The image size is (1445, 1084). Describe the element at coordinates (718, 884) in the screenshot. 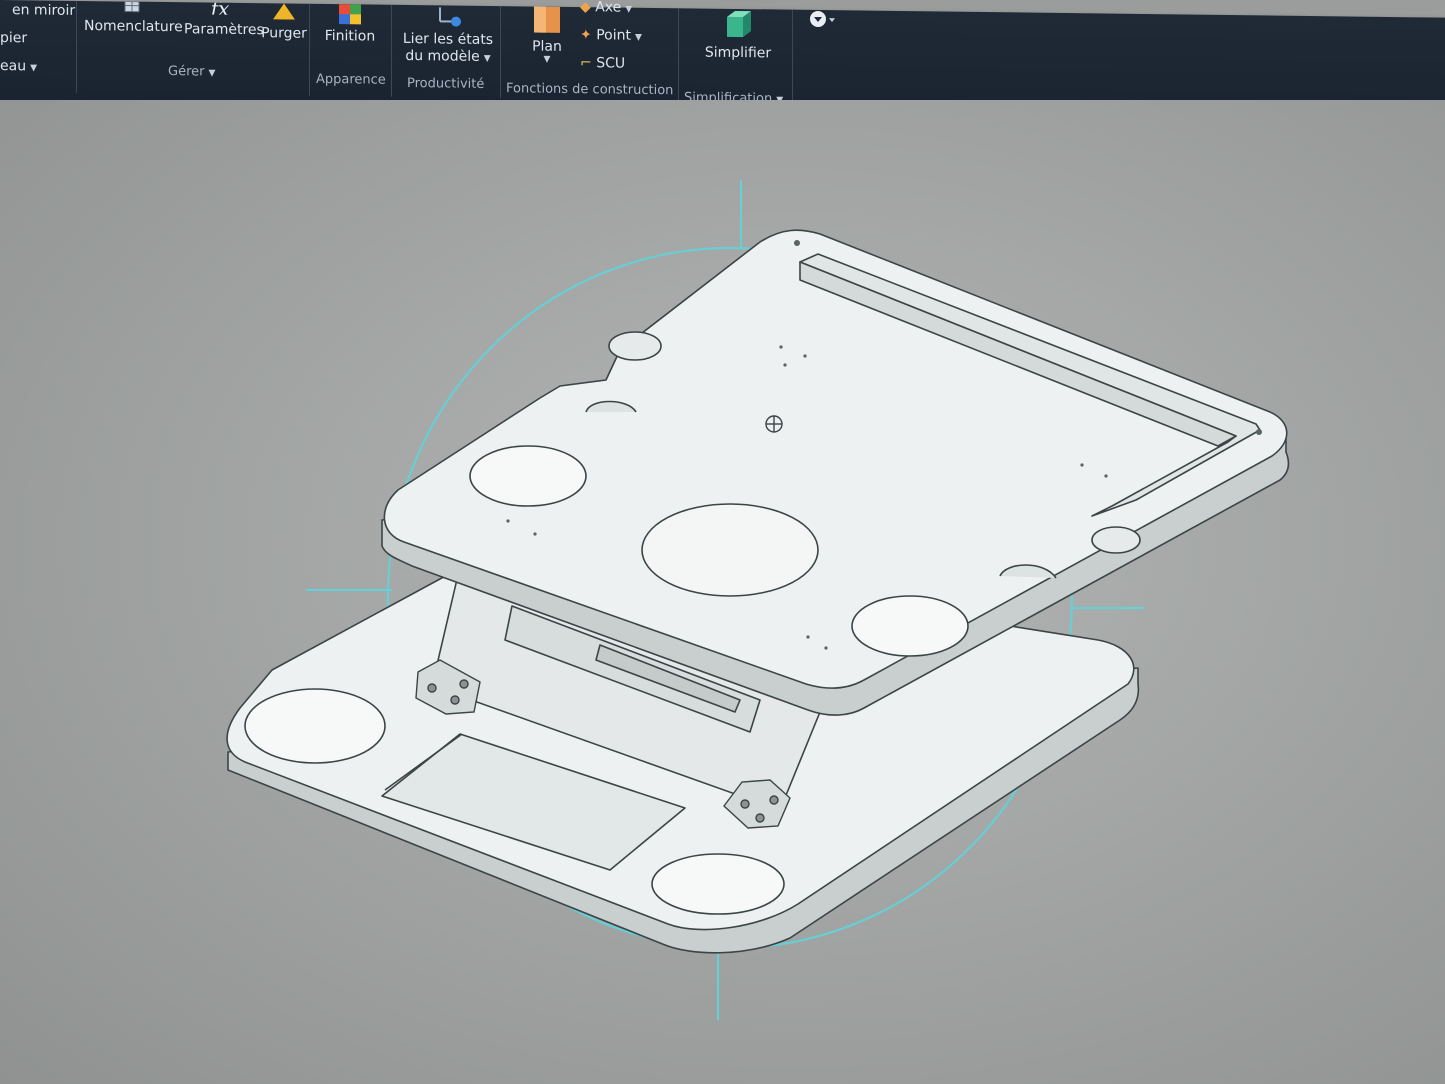

I see `cup-hole-right` at that location.